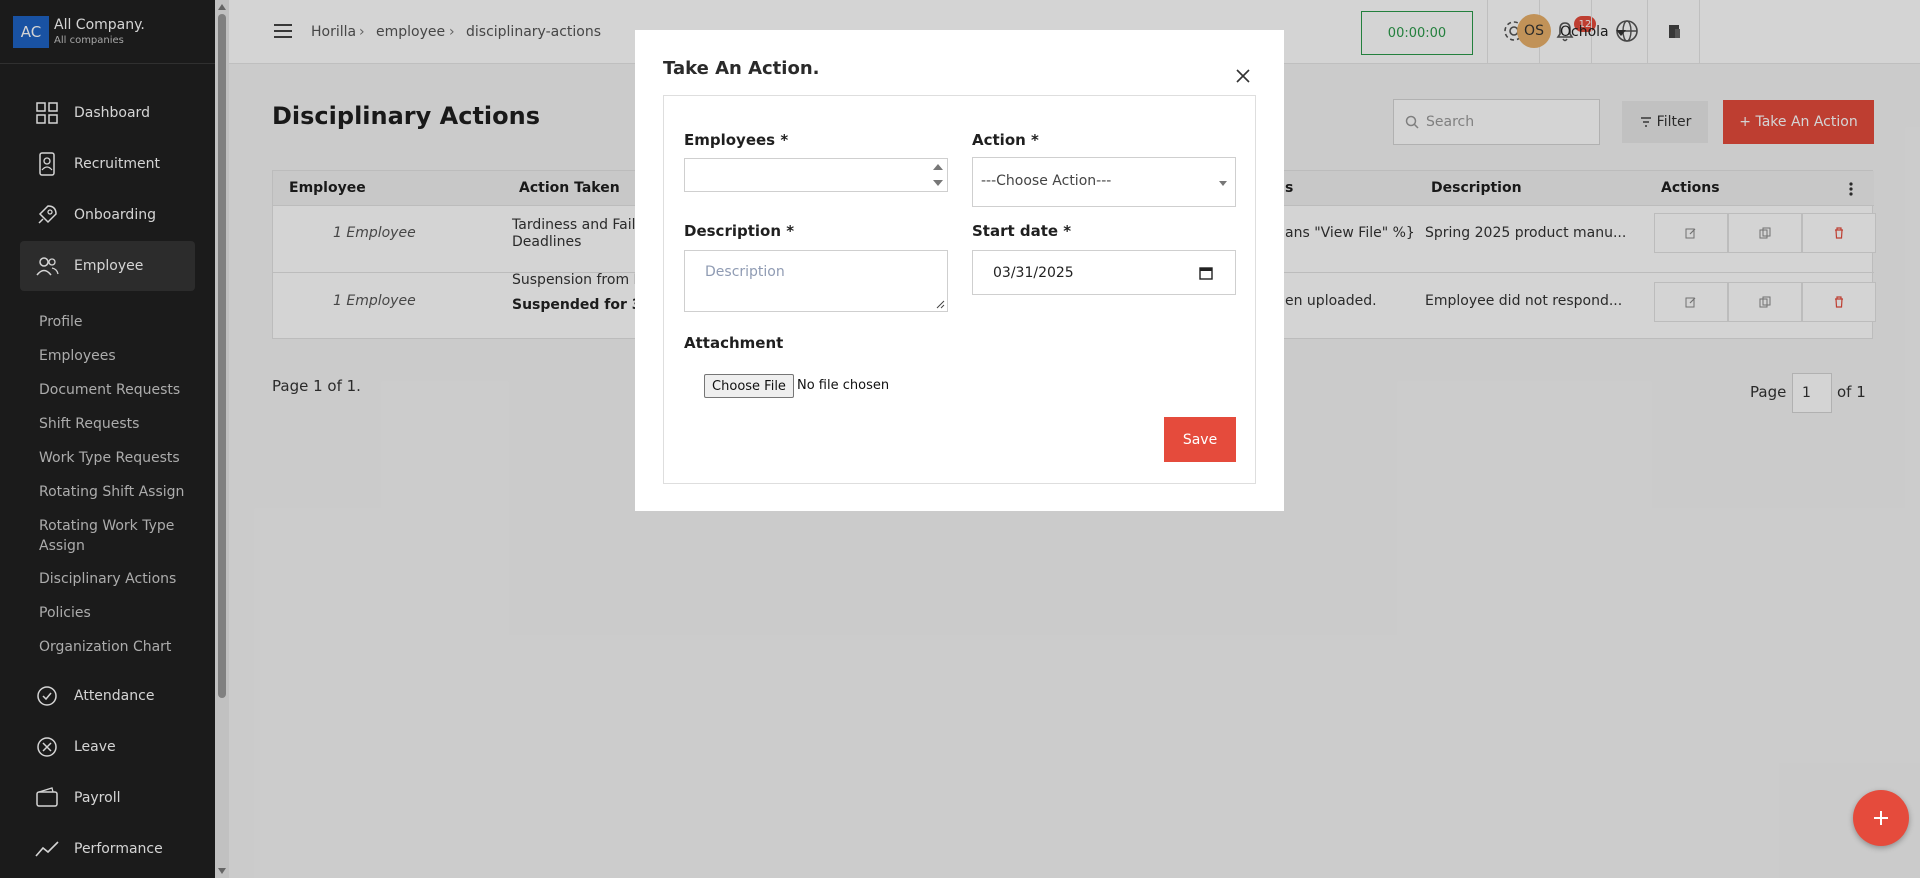  I want to click on action-select: ---Choose Action---, so click(1104, 182).